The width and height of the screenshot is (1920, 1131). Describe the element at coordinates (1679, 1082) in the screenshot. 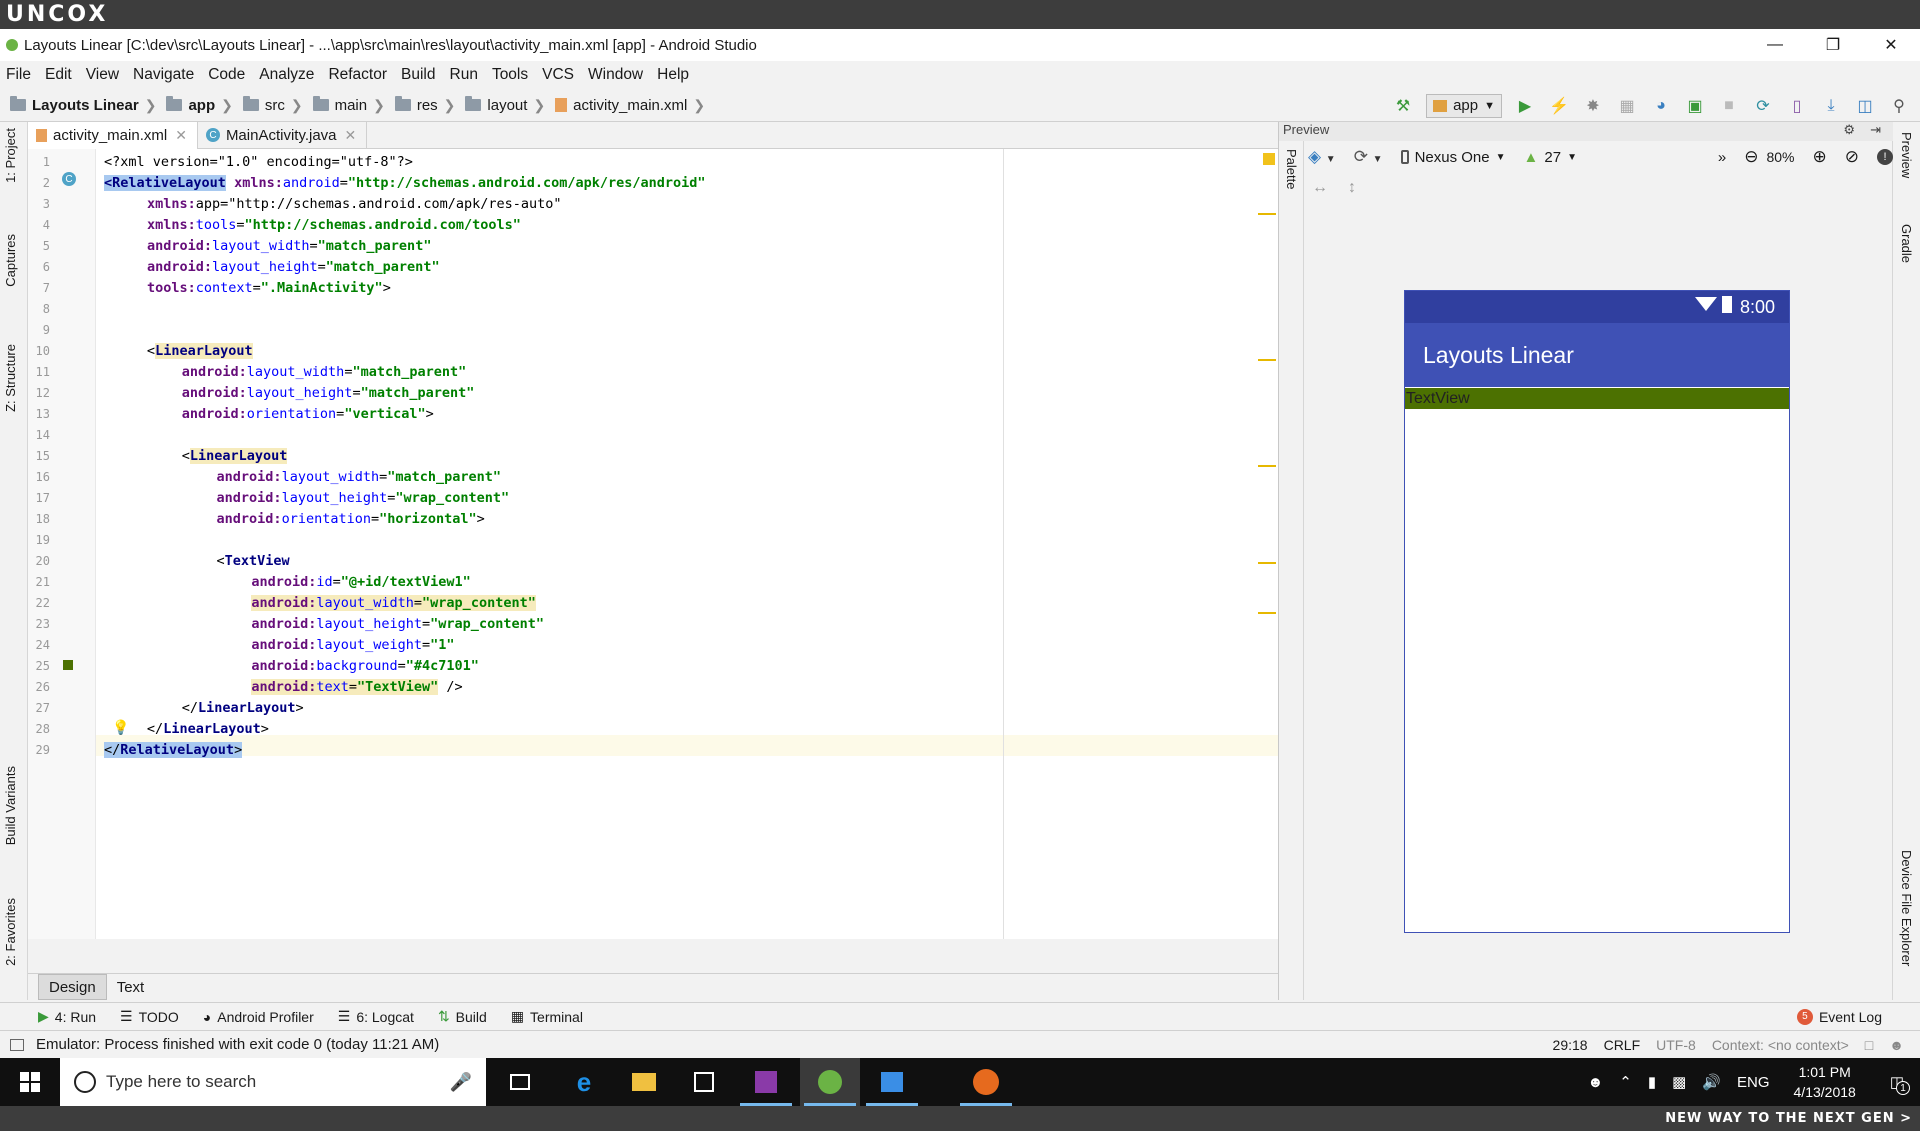

I see `network-icon: ▩` at that location.